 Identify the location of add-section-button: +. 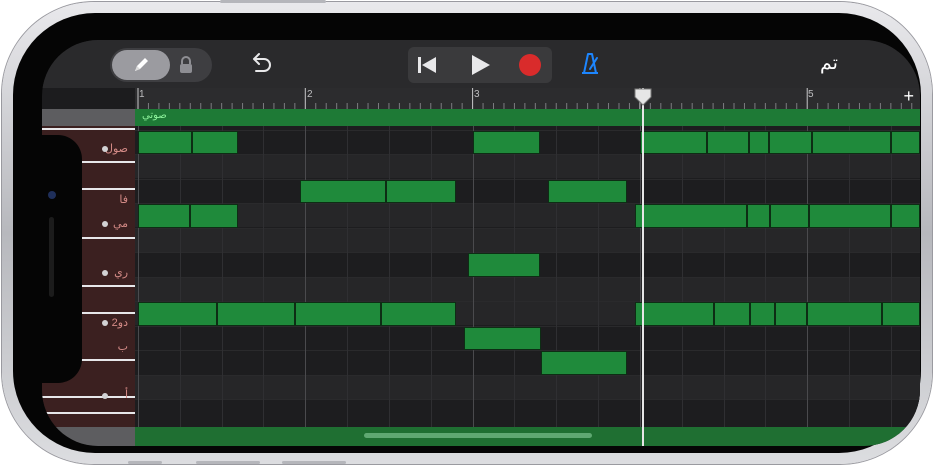
(908, 96).